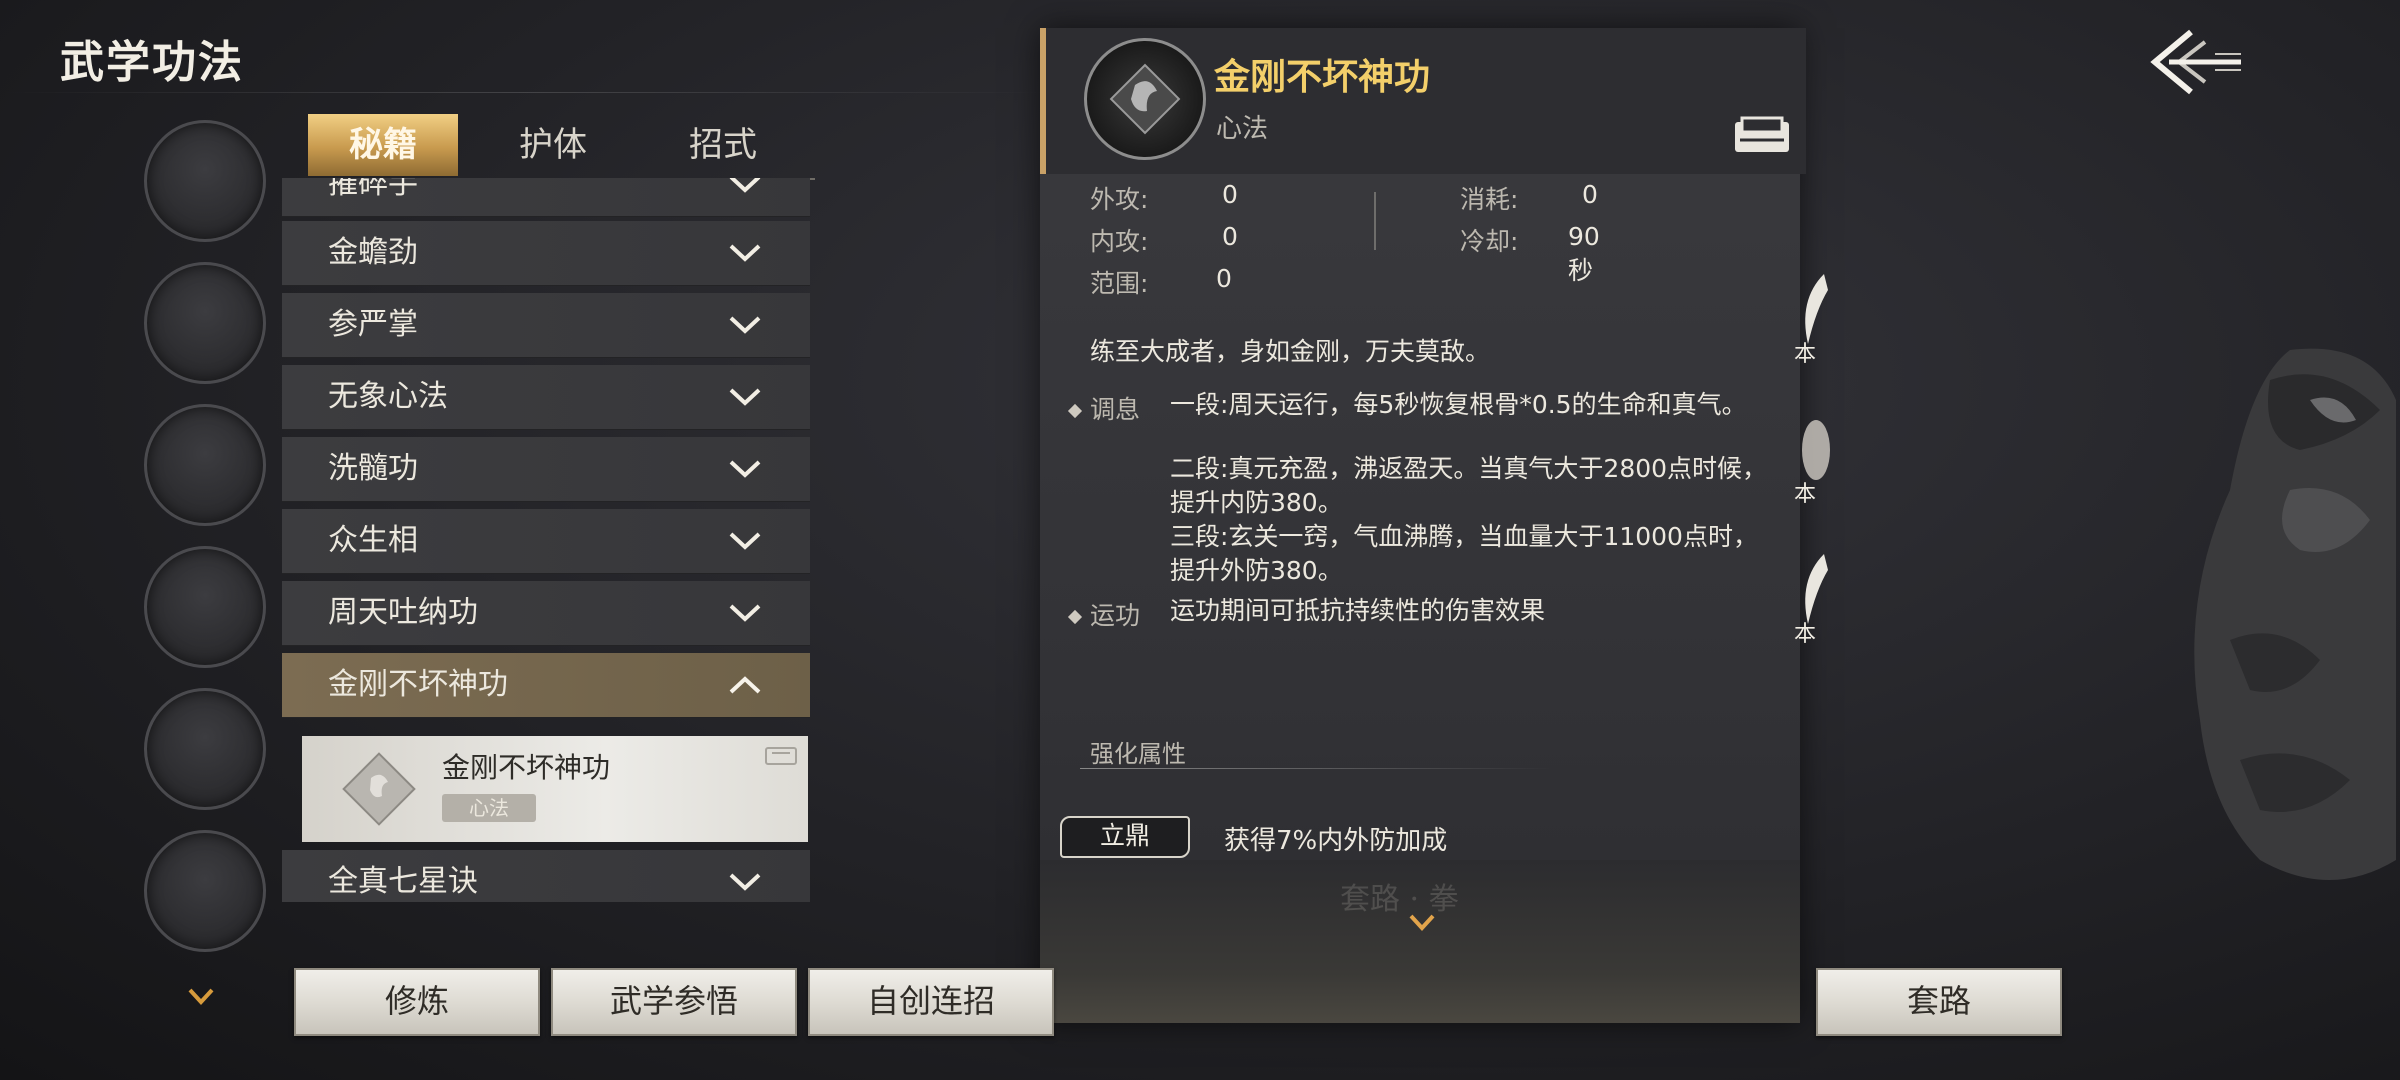  I want to click on list-item-label: 周天吐纳功, so click(403, 612).